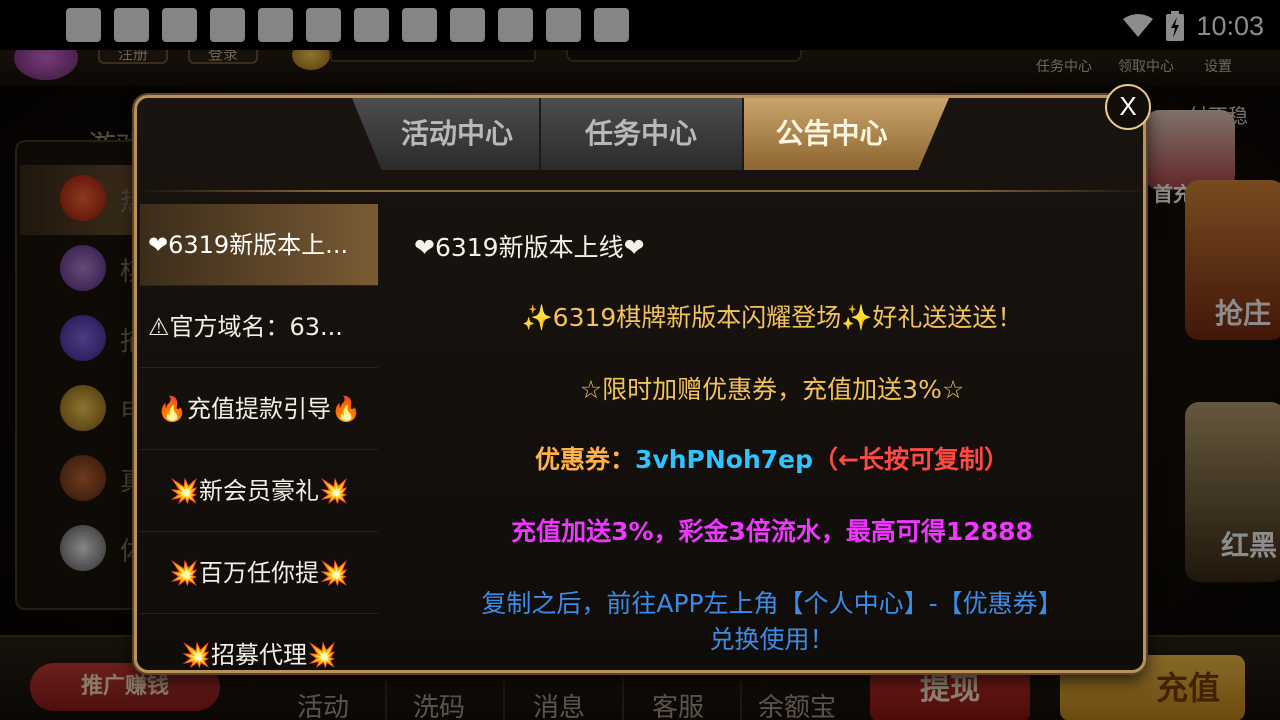 The width and height of the screenshot is (1280, 720). I want to click on notice-list-item: 💥新会员豪礼💥, so click(259, 491).